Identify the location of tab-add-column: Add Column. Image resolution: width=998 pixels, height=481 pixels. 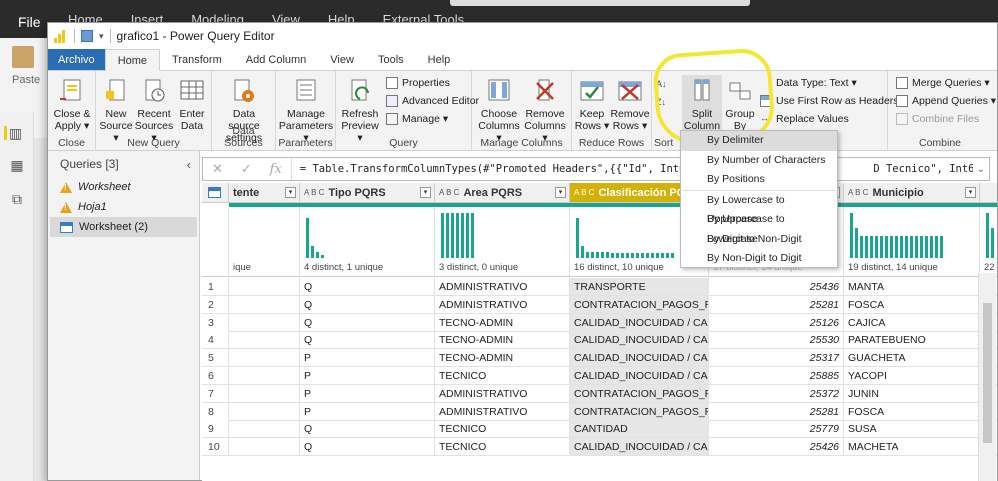
(276, 59).